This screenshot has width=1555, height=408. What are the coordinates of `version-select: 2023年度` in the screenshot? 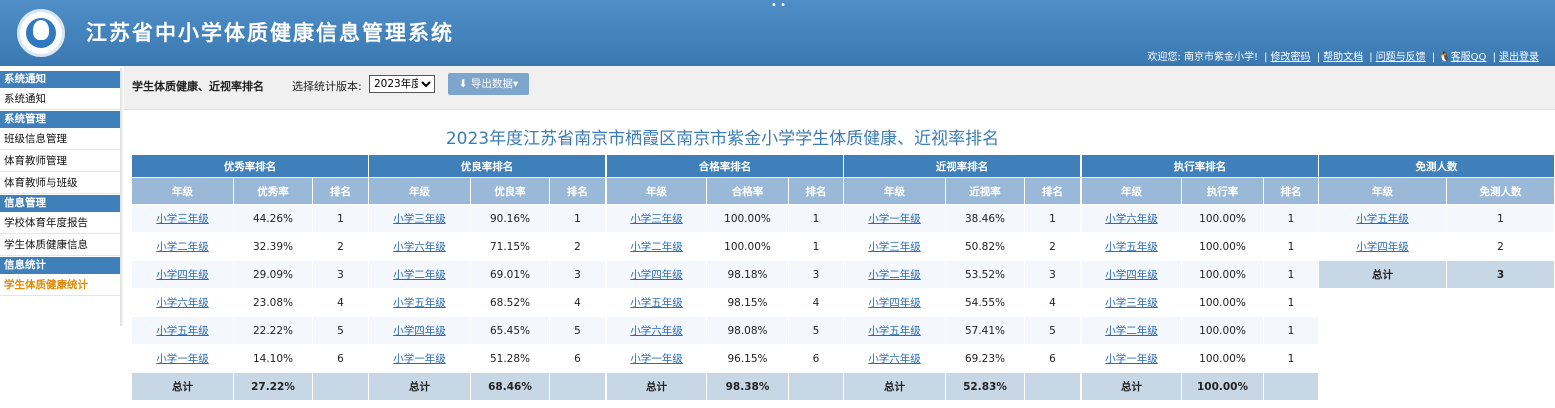 It's located at (402, 84).